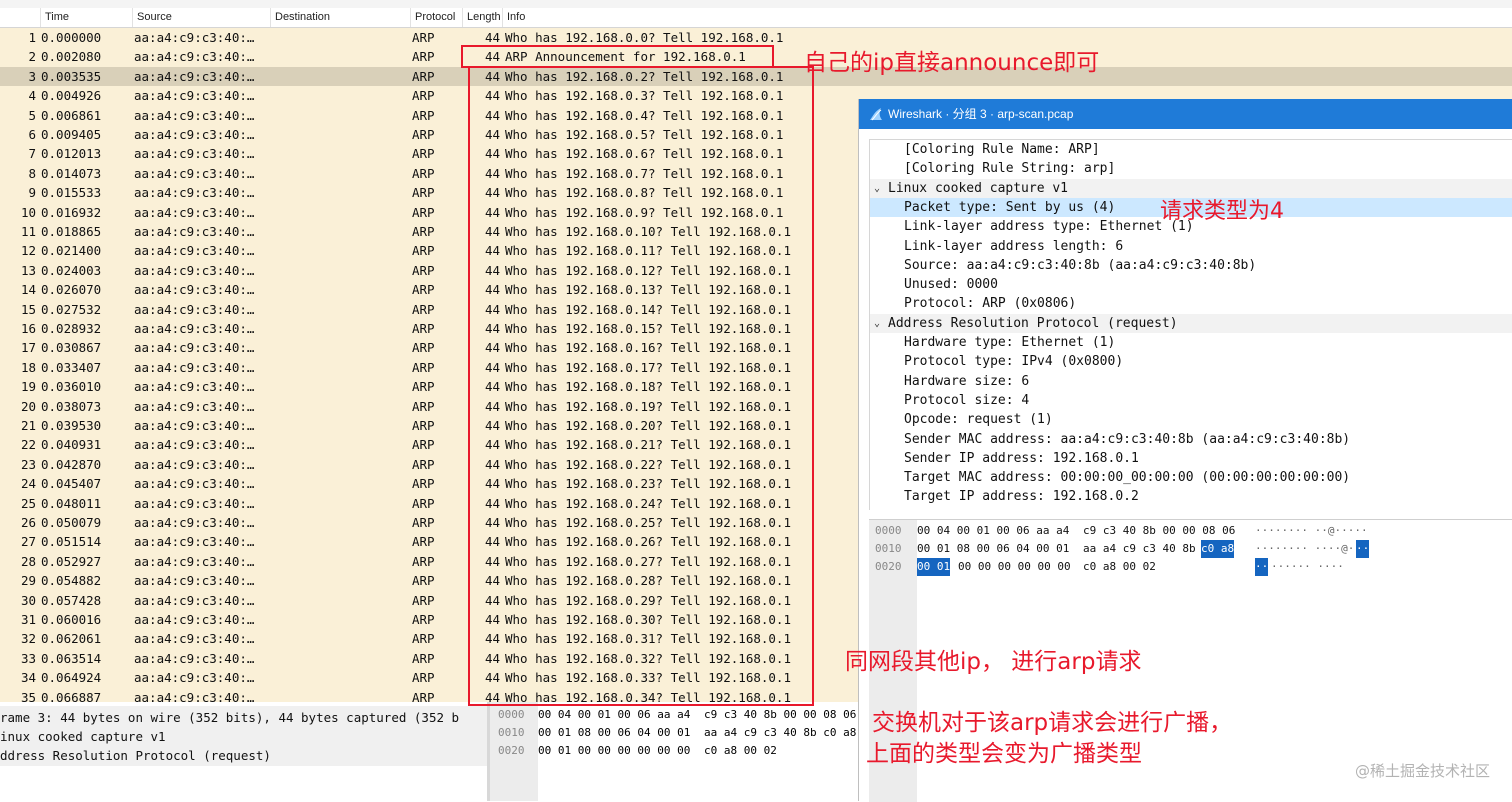 Image resolution: width=1512 pixels, height=802 pixels. What do you see at coordinates (28, 290) in the screenshot?
I see `packet-number: 14` at bounding box center [28, 290].